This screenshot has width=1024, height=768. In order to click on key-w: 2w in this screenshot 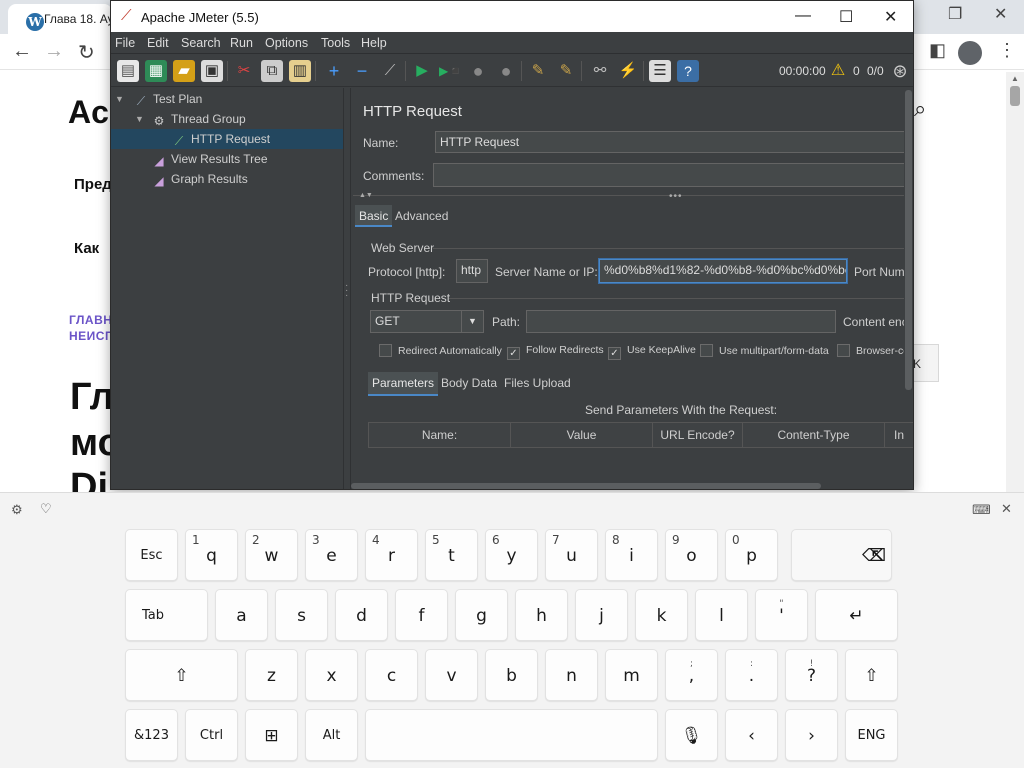, I will do `click(271, 555)`.